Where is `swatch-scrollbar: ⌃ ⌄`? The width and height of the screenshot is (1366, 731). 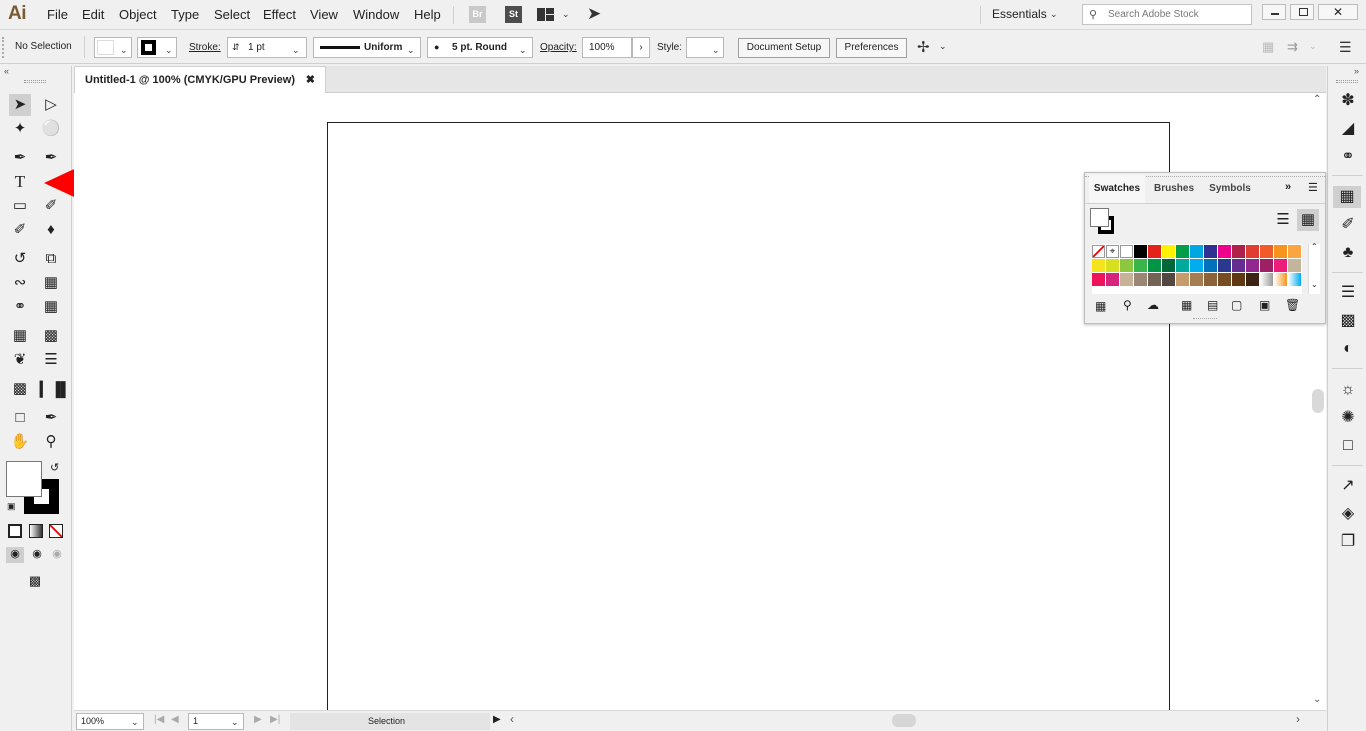 swatch-scrollbar: ⌃ ⌄ is located at coordinates (1314, 268).